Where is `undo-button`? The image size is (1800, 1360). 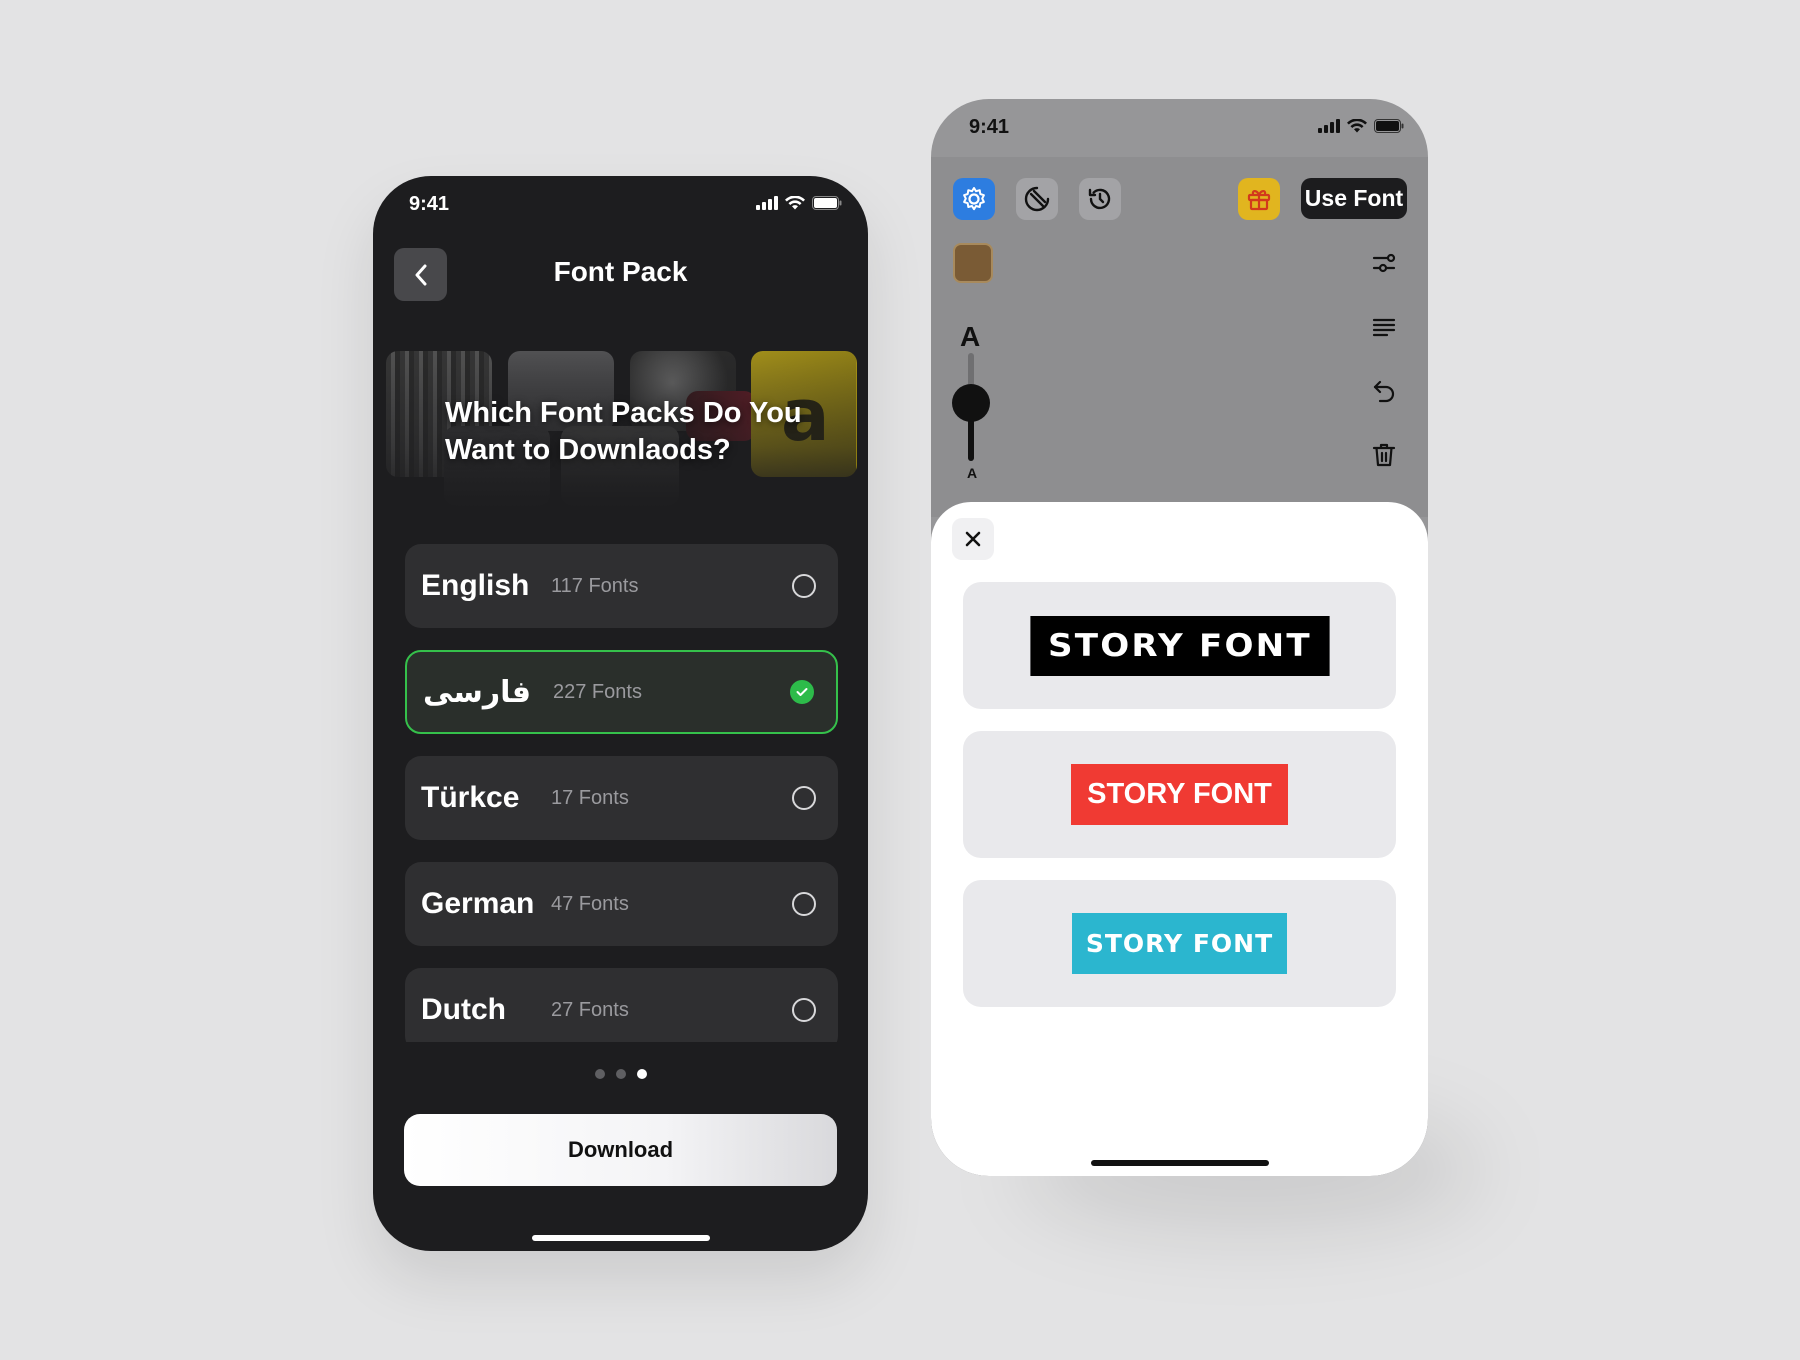
undo-button is located at coordinates (1384, 391).